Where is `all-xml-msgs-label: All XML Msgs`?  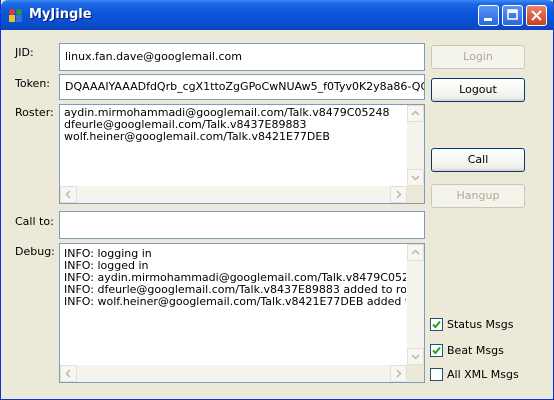
all-xml-msgs-label: All XML Msgs is located at coordinates (483, 374).